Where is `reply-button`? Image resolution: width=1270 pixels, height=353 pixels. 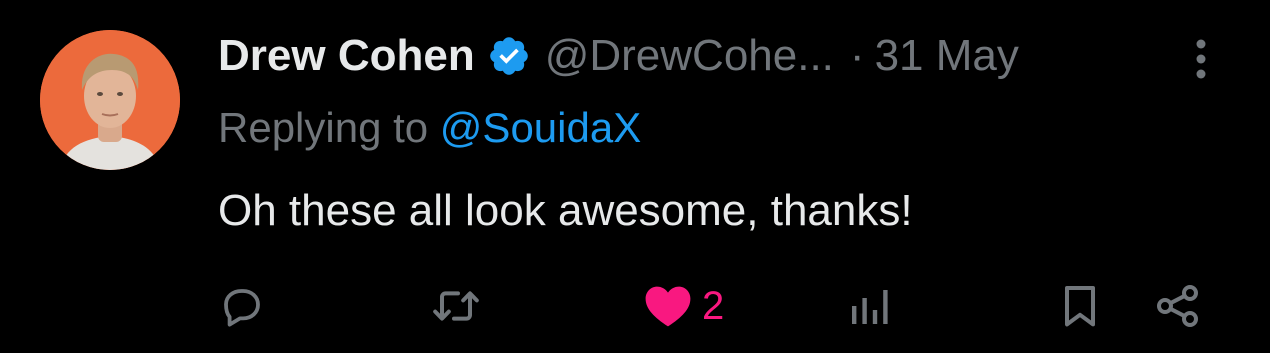 reply-button is located at coordinates (242, 306).